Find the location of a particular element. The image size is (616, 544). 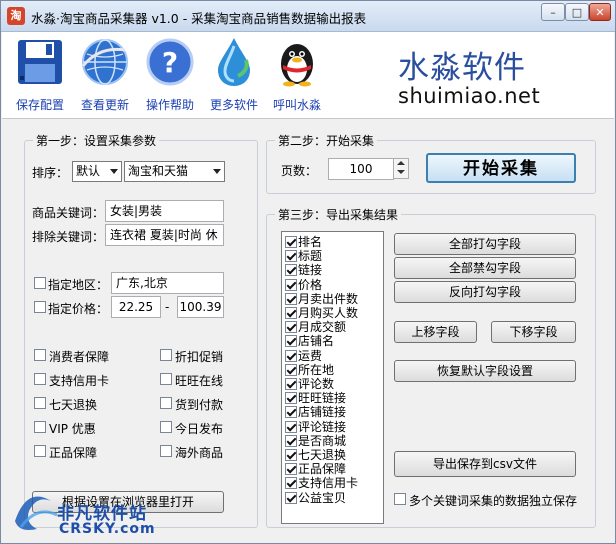

call-shuimiao-button: 呼叫水淼 is located at coordinates (297, 74).